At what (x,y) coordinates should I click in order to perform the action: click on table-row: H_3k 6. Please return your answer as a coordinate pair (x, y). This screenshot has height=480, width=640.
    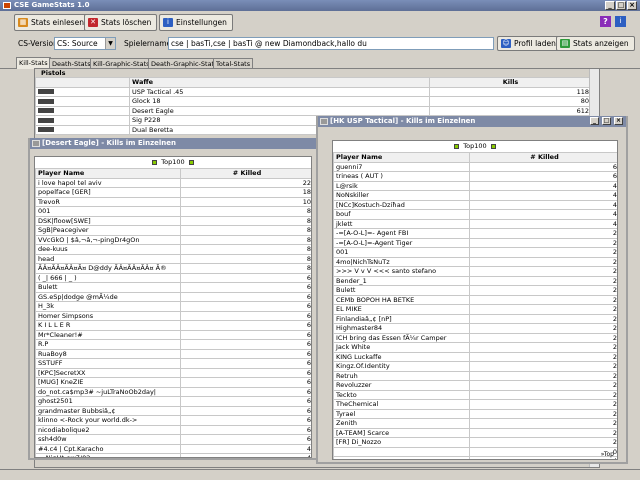
    Looking at the image, I should click on (173, 306).